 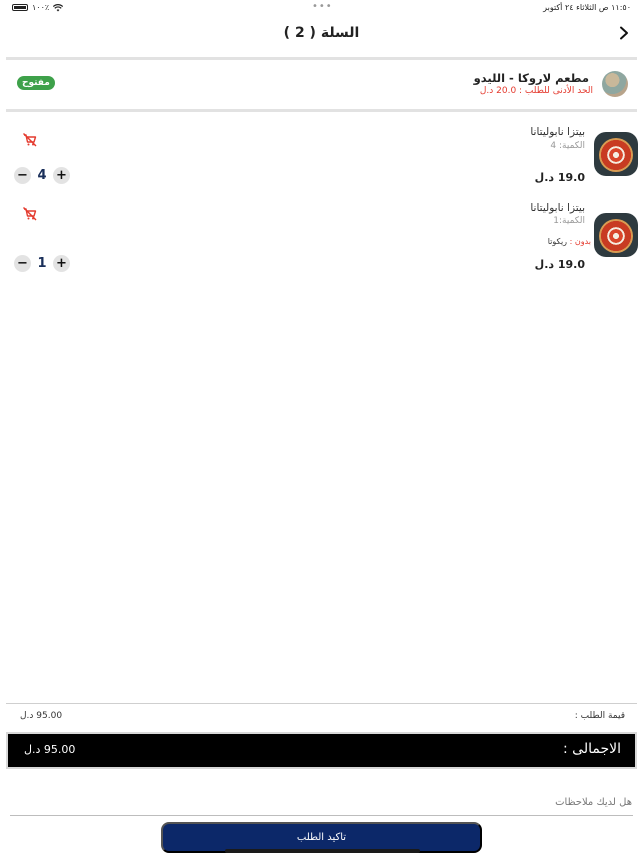 I want to click on quantity-value: 1, so click(x=42, y=263).